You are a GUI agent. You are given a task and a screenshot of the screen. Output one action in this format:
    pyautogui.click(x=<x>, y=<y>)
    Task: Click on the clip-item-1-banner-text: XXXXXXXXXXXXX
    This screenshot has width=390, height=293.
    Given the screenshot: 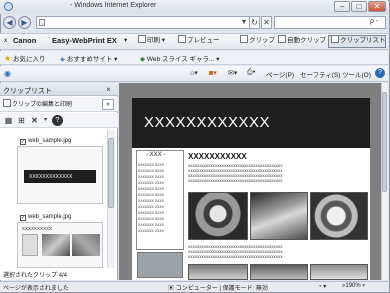 What is the action you would take?
    pyautogui.click(x=51, y=177)
    